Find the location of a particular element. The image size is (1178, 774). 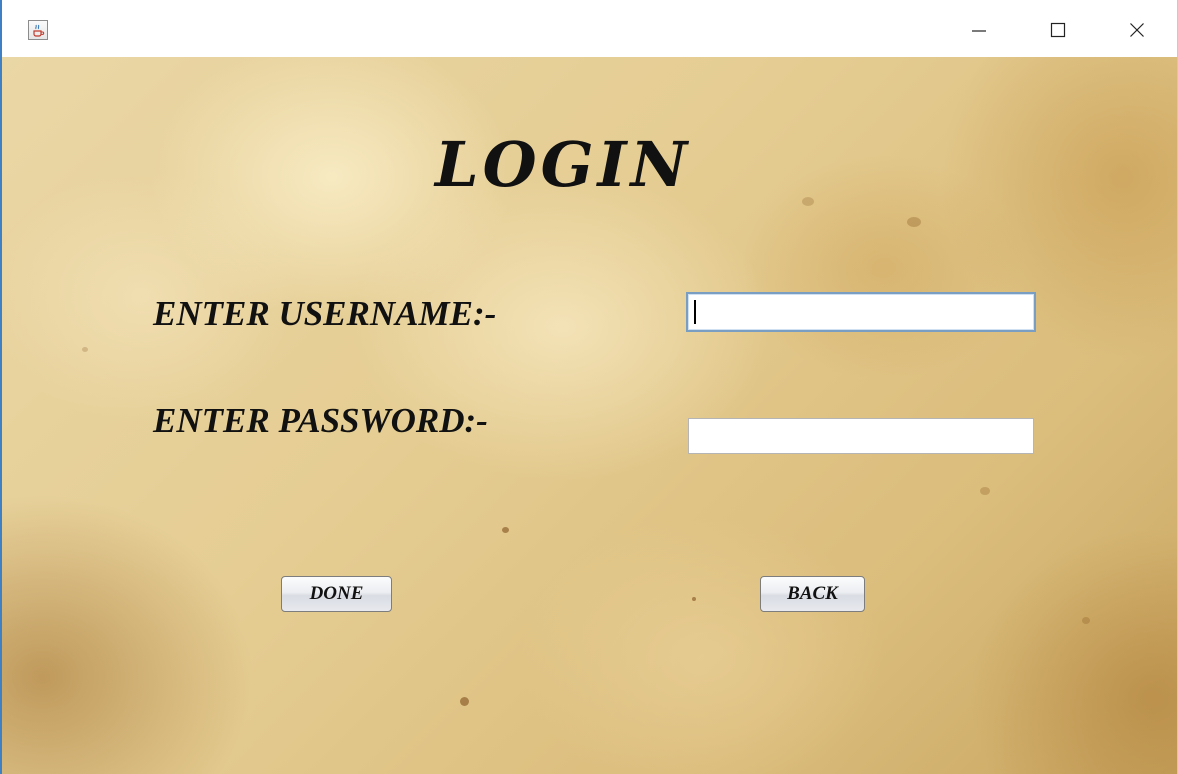

maximize-button is located at coordinates (1058, 30).